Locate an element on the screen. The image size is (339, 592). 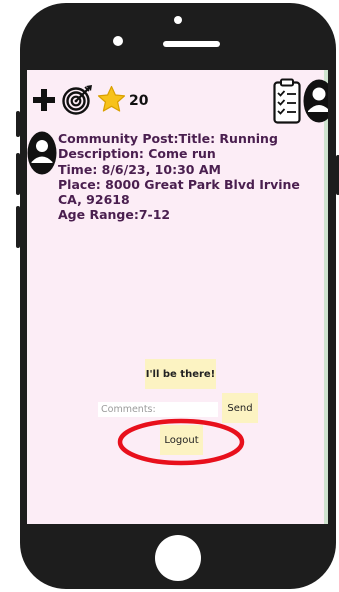
post-place: Place: 8000 Great Park Blvd Irvine is located at coordinates (179, 184).